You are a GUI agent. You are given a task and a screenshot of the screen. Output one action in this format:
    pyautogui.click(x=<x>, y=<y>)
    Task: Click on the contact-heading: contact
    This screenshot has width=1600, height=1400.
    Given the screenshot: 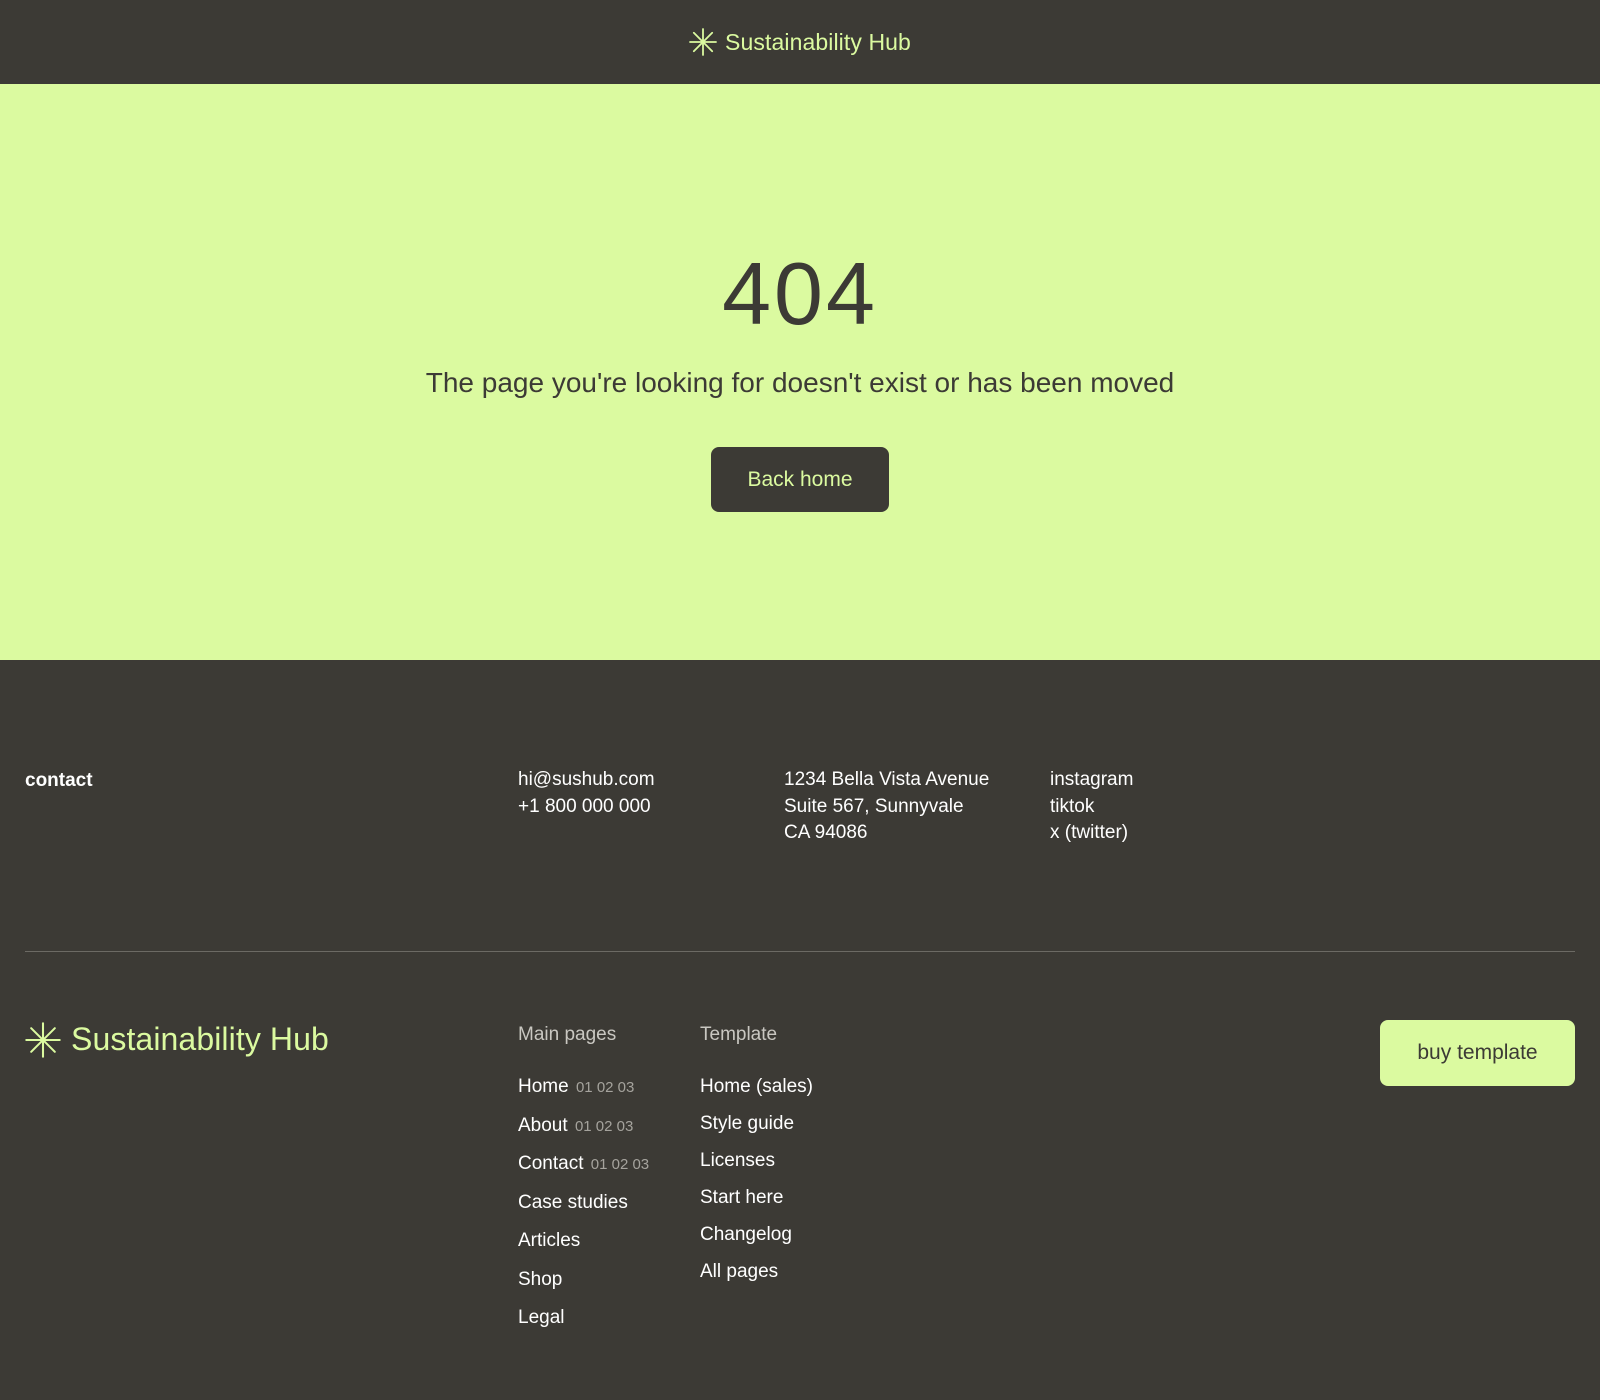 What is the action you would take?
    pyautogui.click(x=59, y=780)
    